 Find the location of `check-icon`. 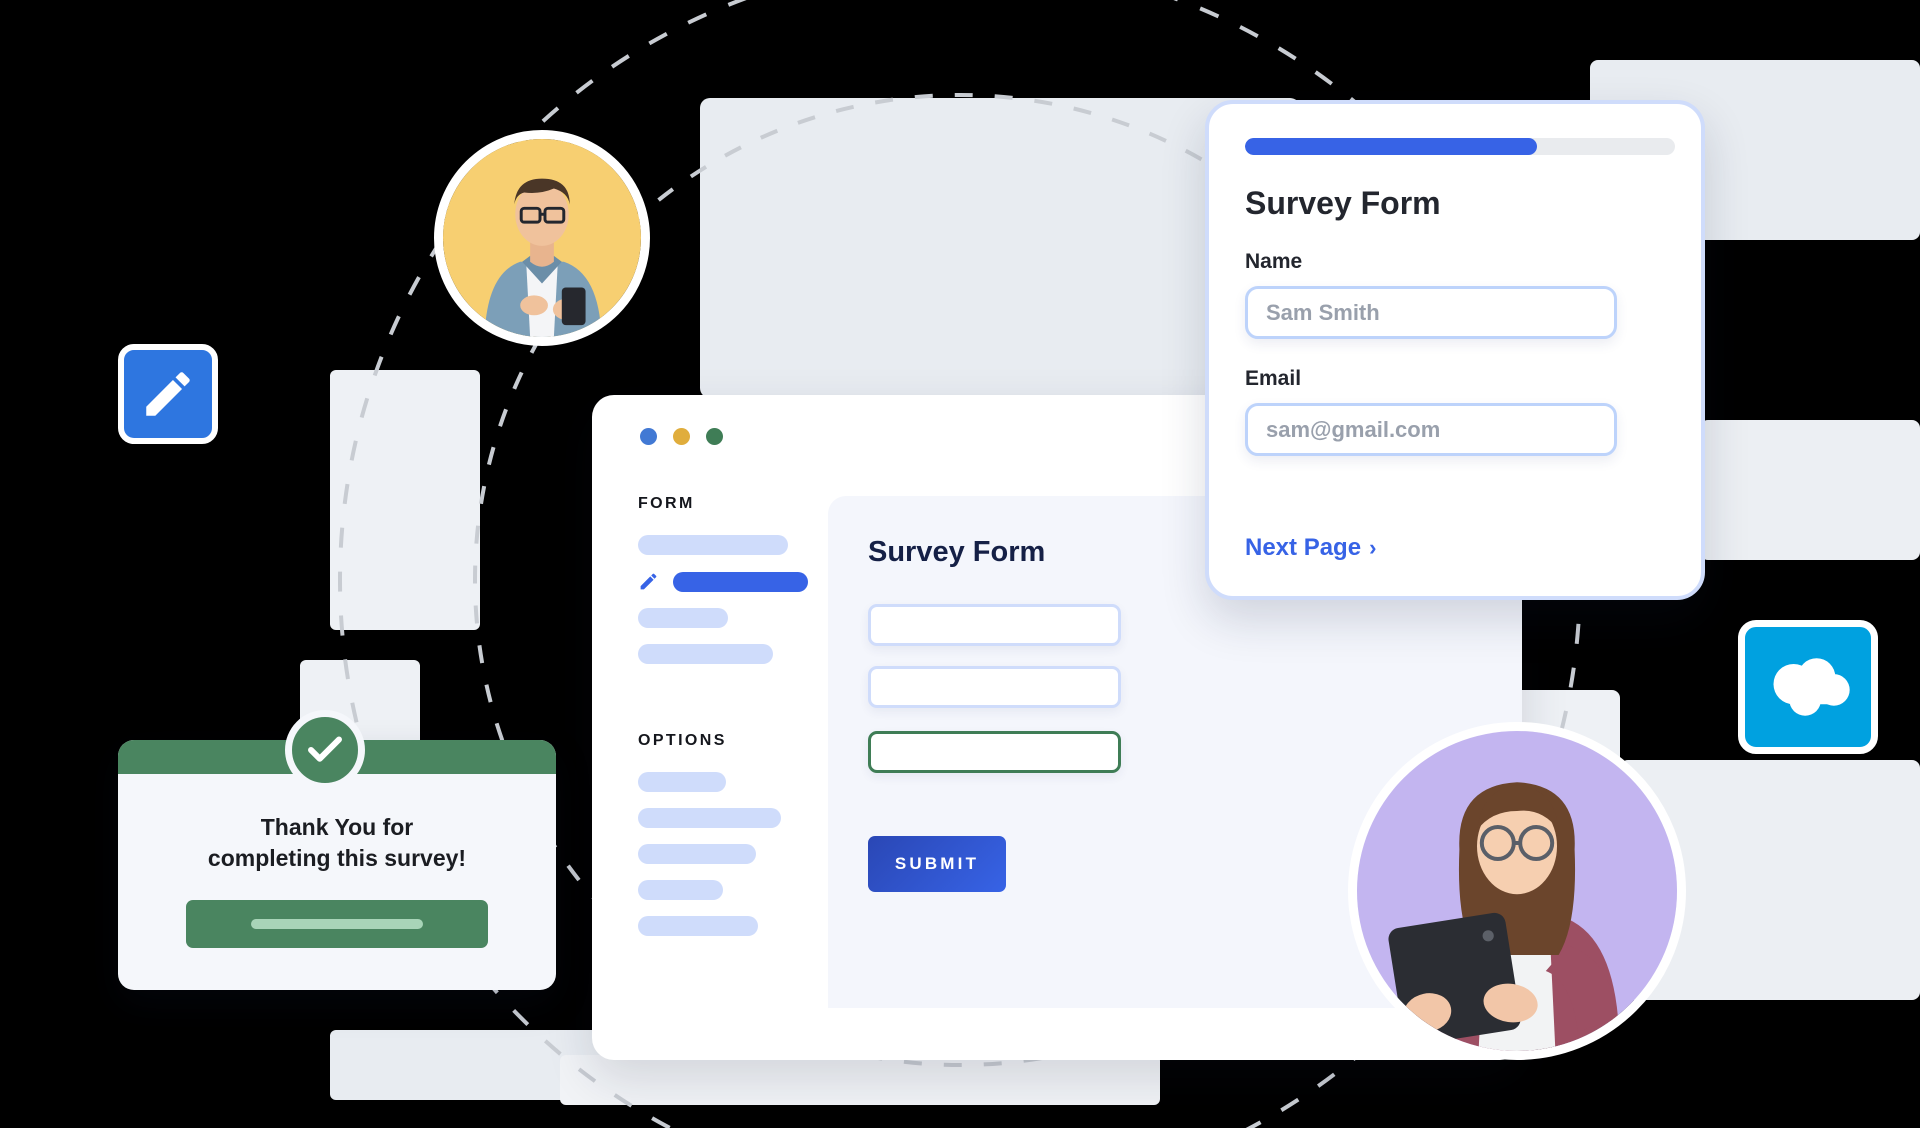

check-icon is located at coordinates (325, 749).